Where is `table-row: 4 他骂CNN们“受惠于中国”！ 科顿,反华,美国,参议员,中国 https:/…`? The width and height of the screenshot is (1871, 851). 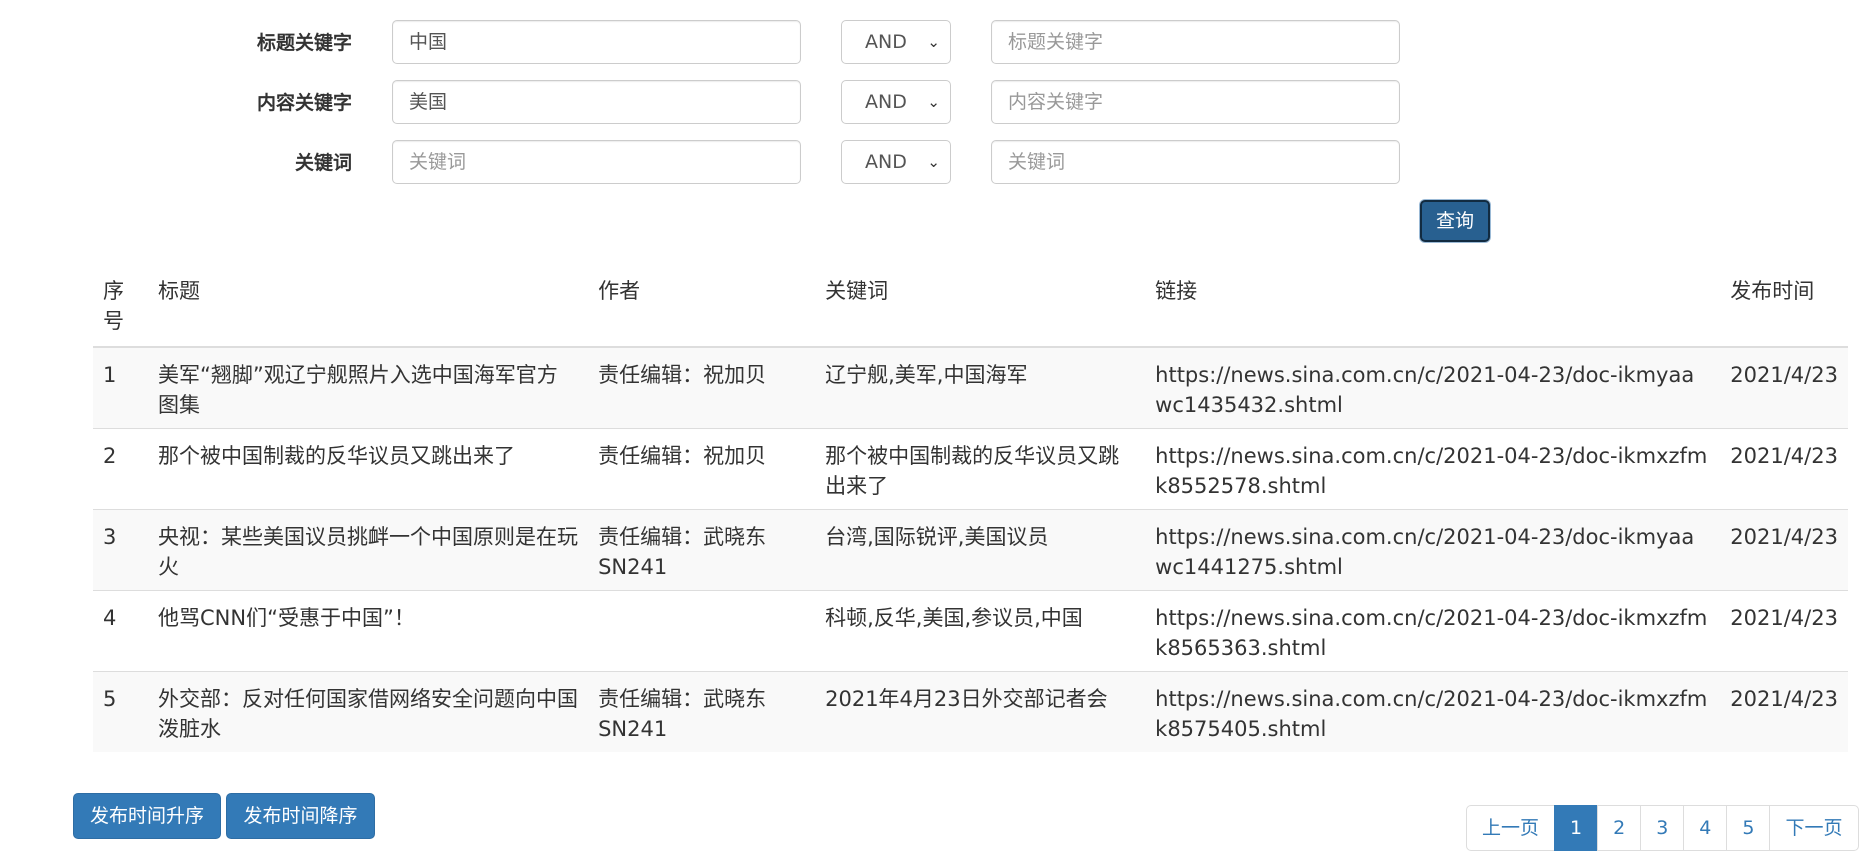 table-row: 4 他骂CNN们“受惠于中国”！ 科顿,反华,美国,参议员,中国 https:/… is located at coordinates (970, 631).